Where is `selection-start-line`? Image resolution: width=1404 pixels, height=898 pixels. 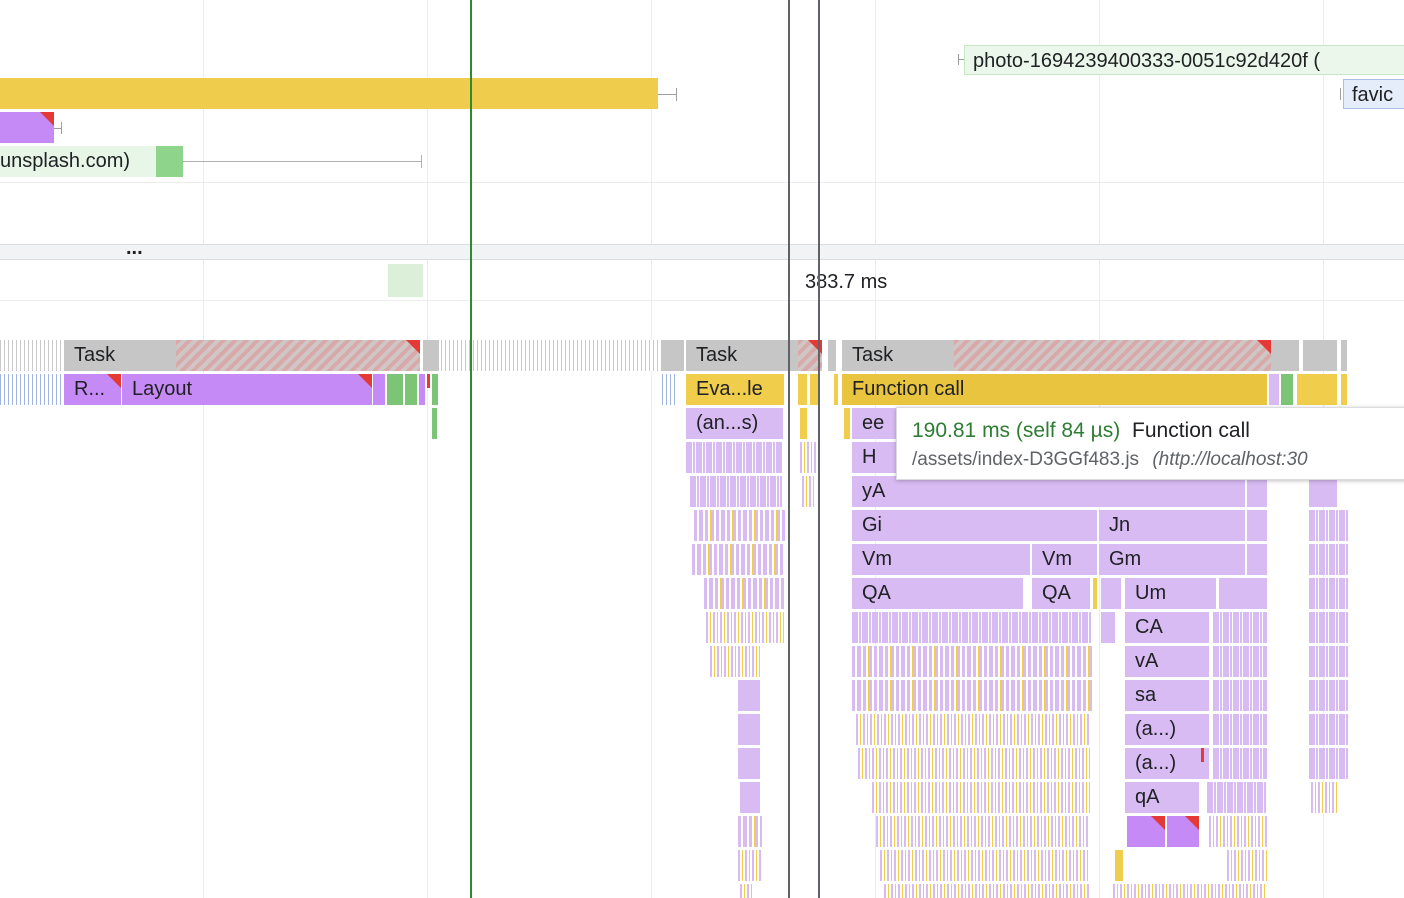 selection-start-line is located at coordinates (789, 449).